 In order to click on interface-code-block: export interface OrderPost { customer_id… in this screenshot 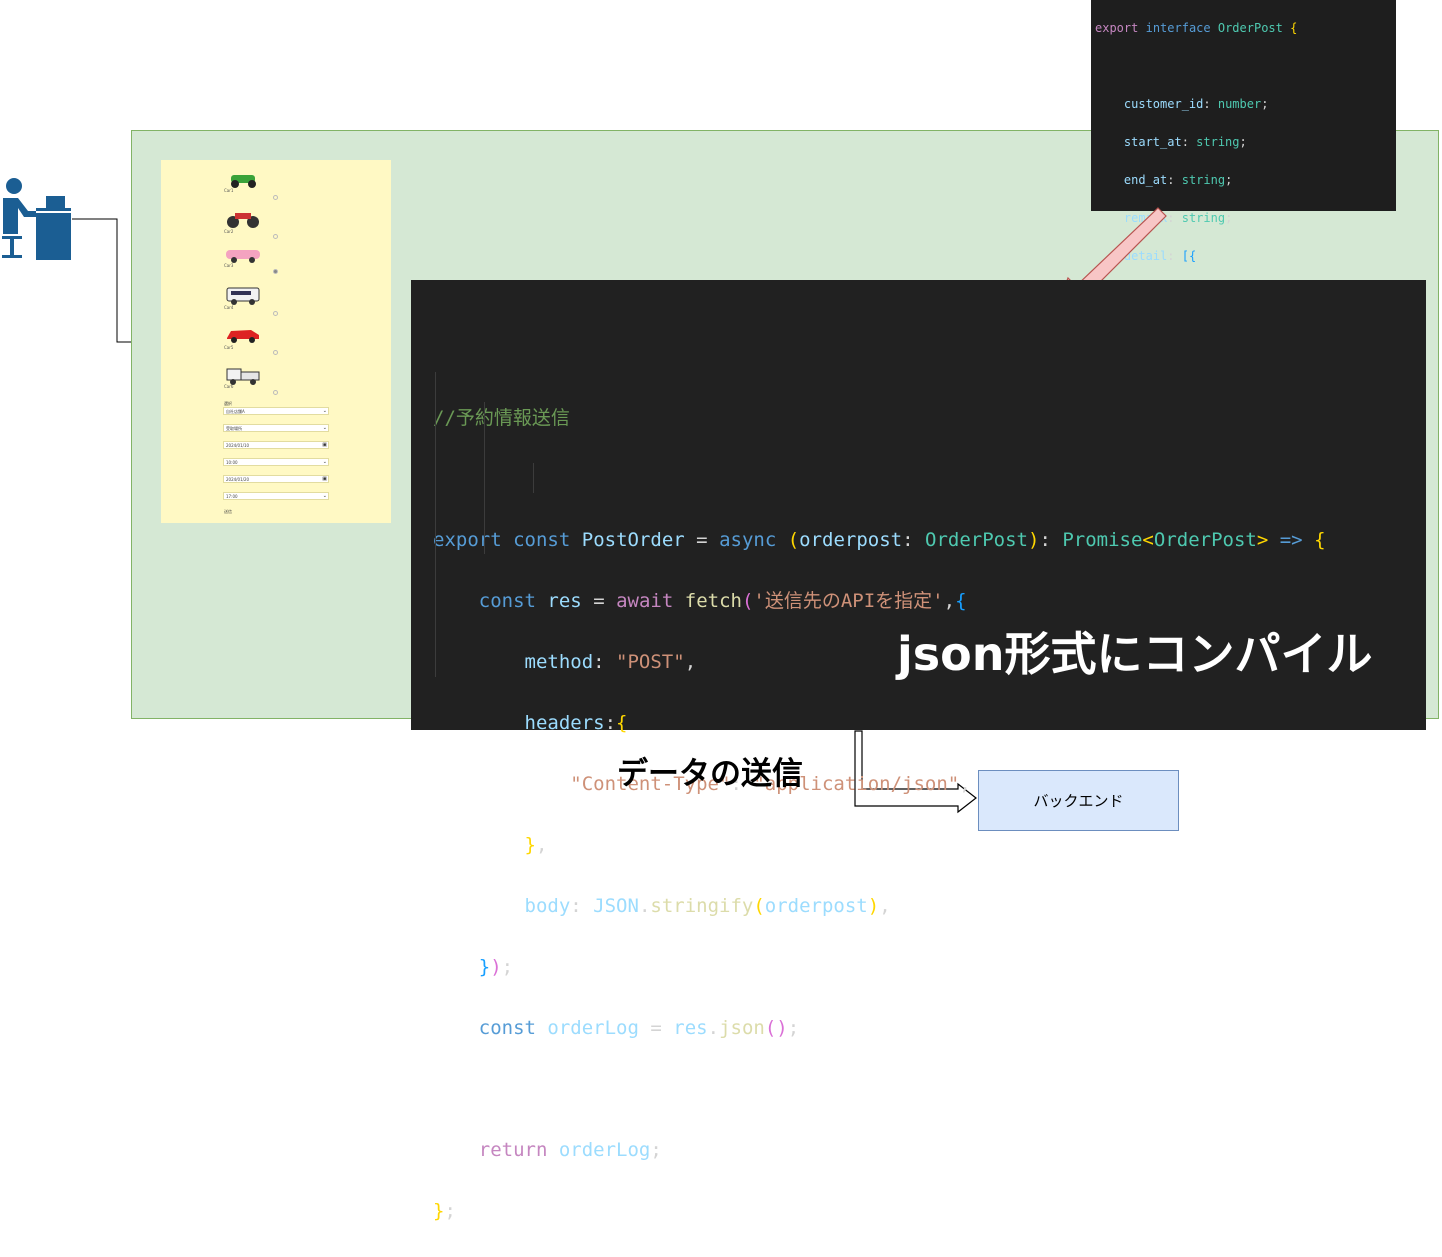, I will do `click(1243, 207)`.